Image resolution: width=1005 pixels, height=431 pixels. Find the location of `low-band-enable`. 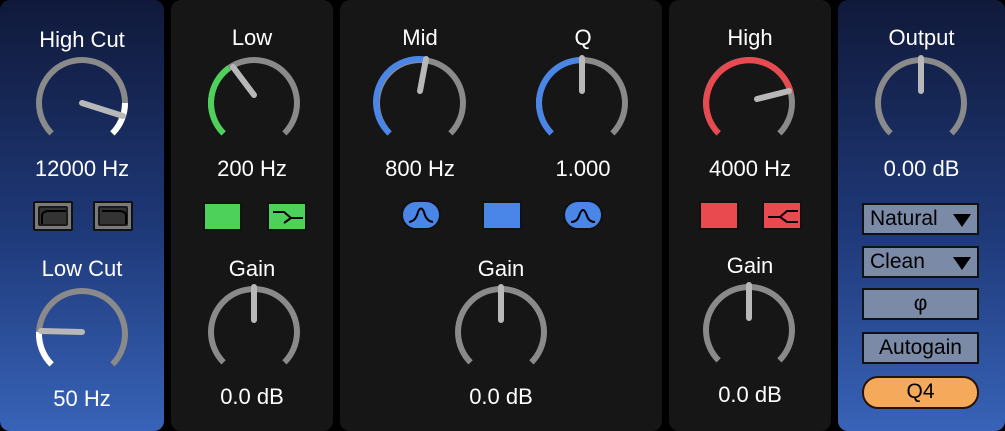

low-band-enable is located at coordinates (222, 216).